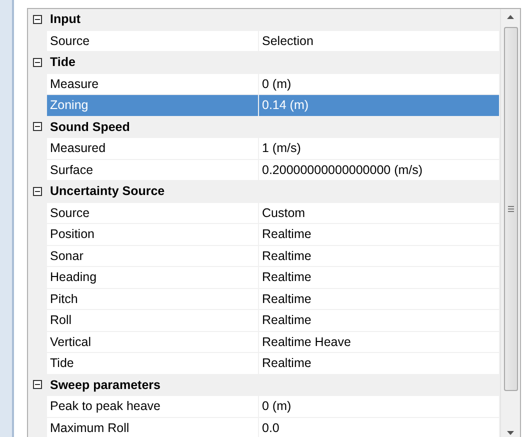  What do you see at coordinates (62, 62) in the screenshot?
I see `category-label: Tide` at bounding box center [62, 62].